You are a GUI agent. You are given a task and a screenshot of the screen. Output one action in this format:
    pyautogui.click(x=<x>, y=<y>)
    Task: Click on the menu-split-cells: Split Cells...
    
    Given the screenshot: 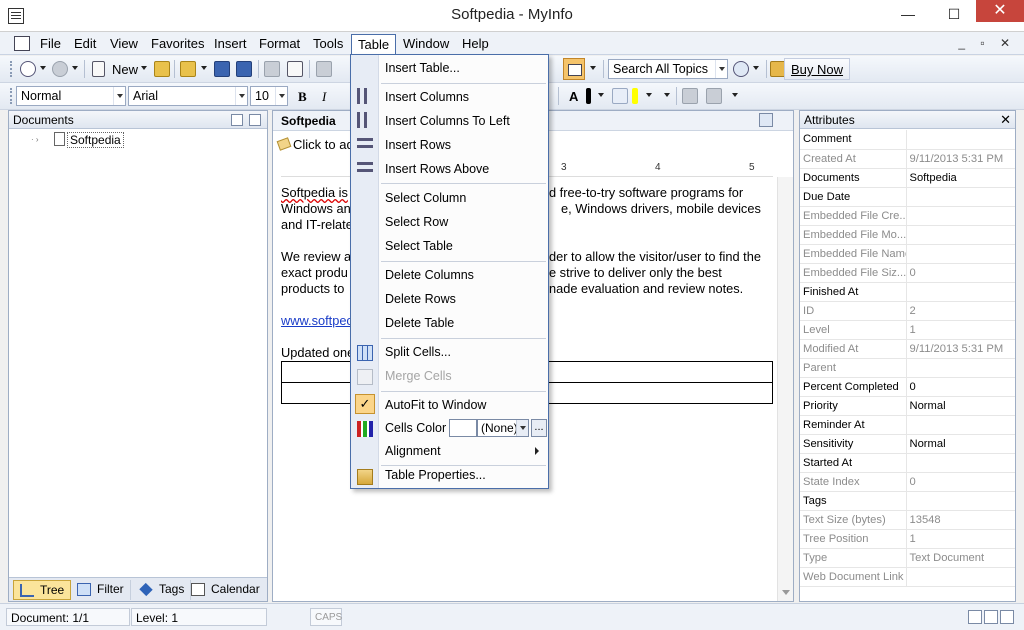 What is the action you would take?
    pyautogui.click(x=418, y=352)
    